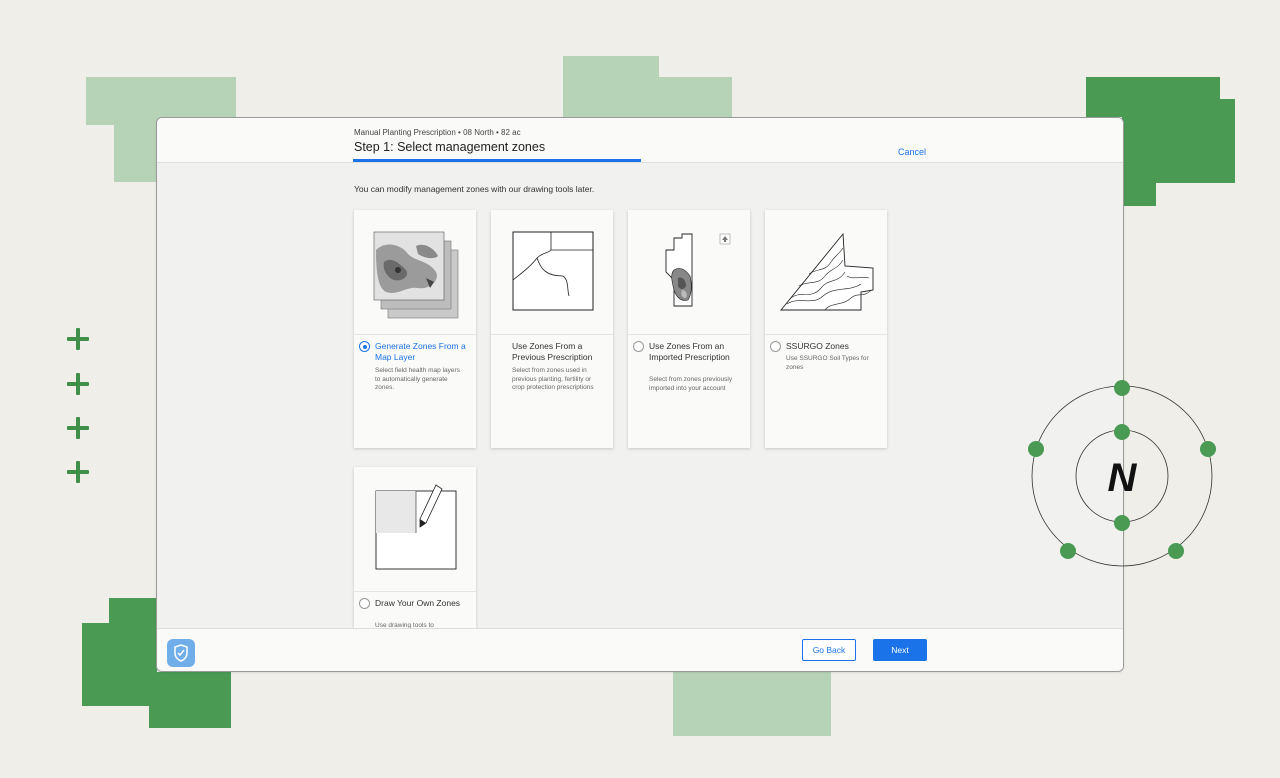 This screenshot has height=778, width=1280. What do you see at coordinates (826, 272) in the screenshot?
I see `ssurgo-illustration` at bounding box center [826, 272].